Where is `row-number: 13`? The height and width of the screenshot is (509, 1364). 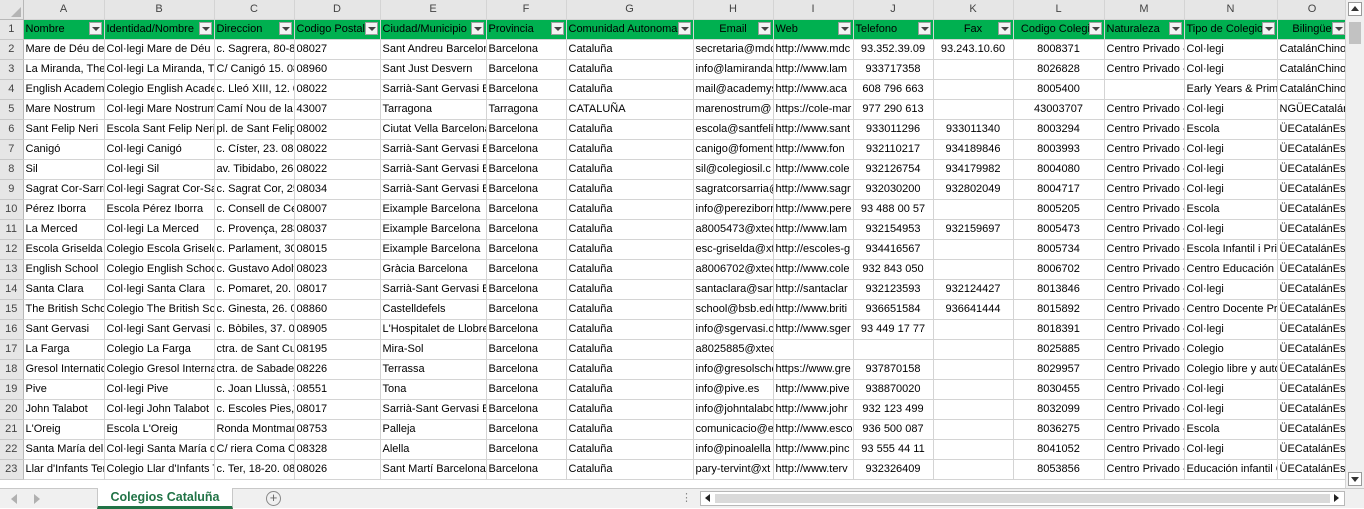 row-number: 13 is located at coordinates (12, 269).